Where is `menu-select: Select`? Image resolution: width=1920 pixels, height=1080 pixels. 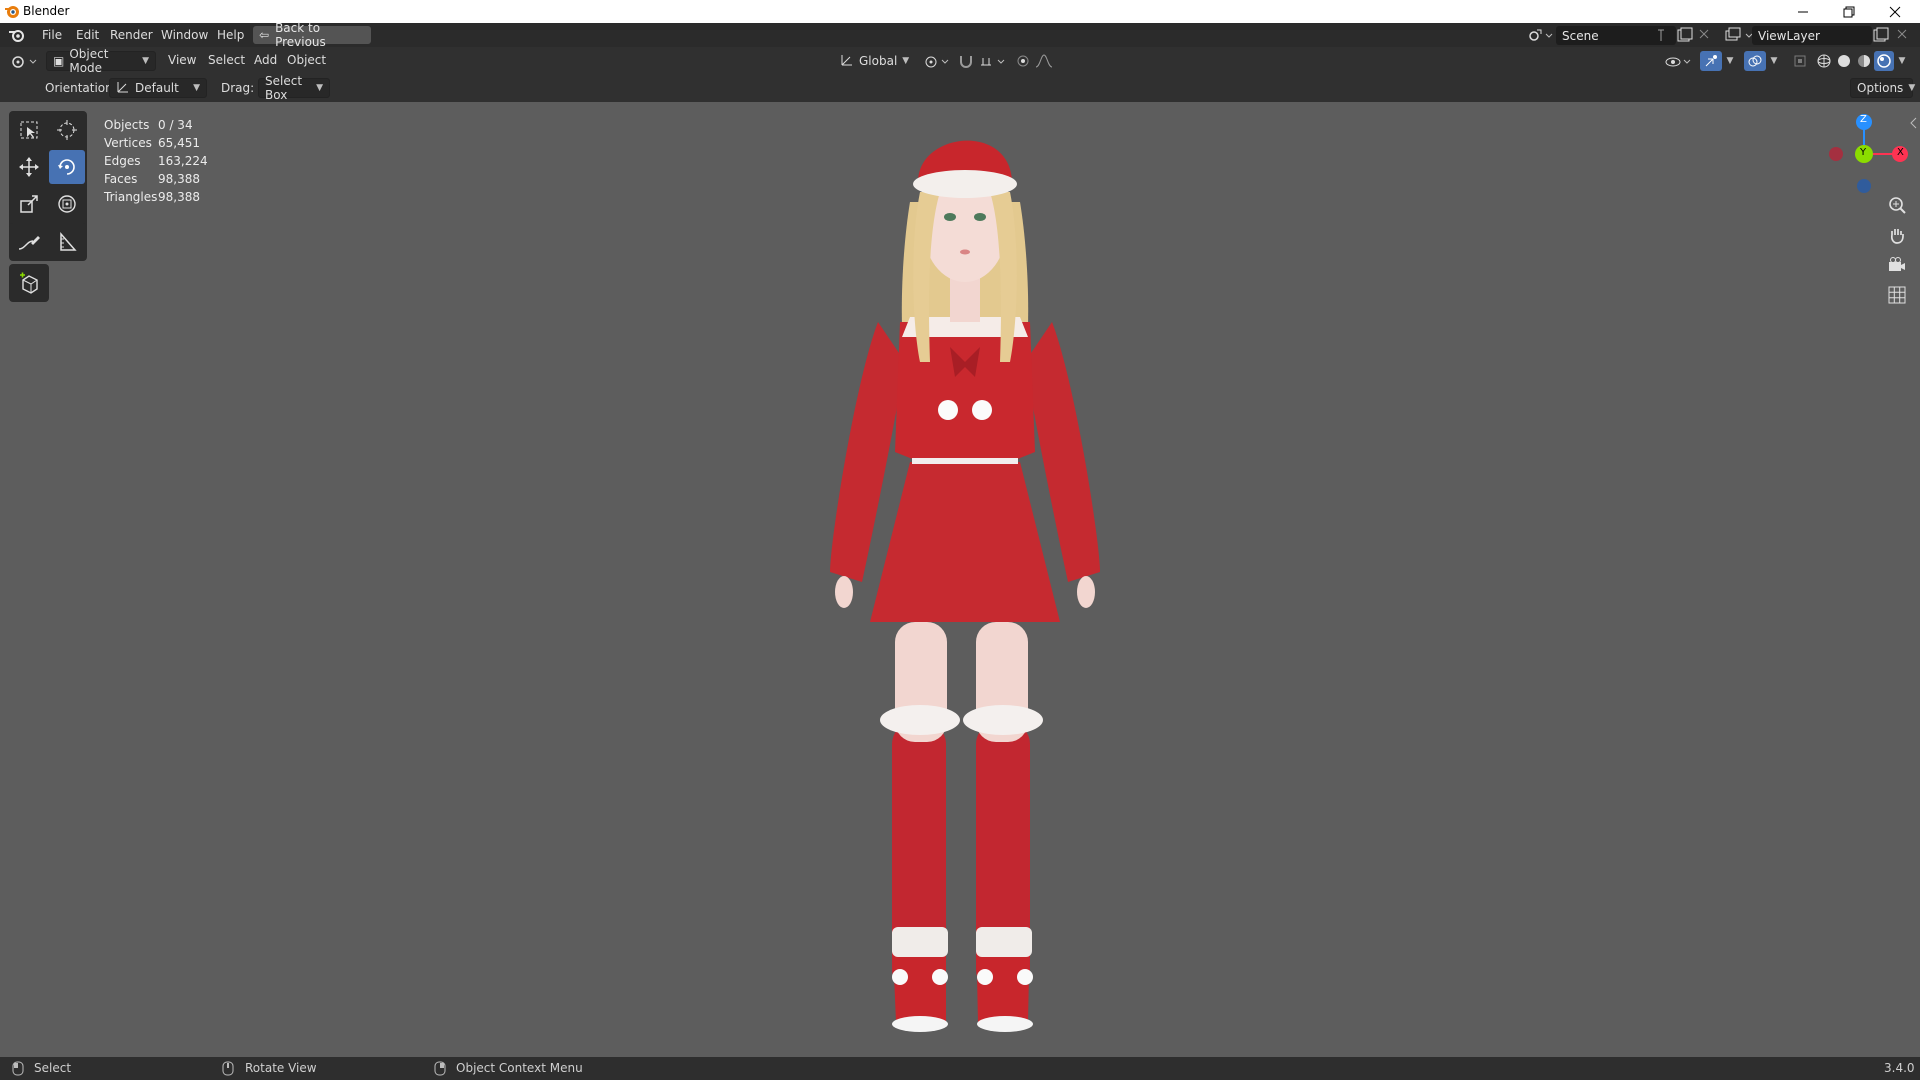 menu-select: Select is located at coordinates (226, 60).